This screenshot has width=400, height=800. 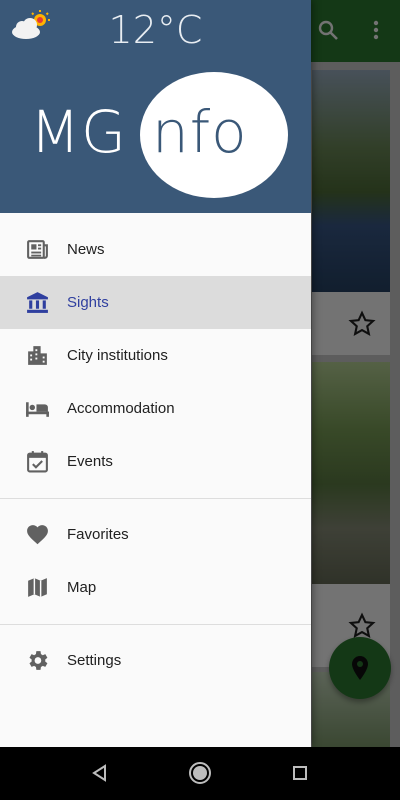 I want to click on menu-item-label: Map, so click(x=82, y=587).